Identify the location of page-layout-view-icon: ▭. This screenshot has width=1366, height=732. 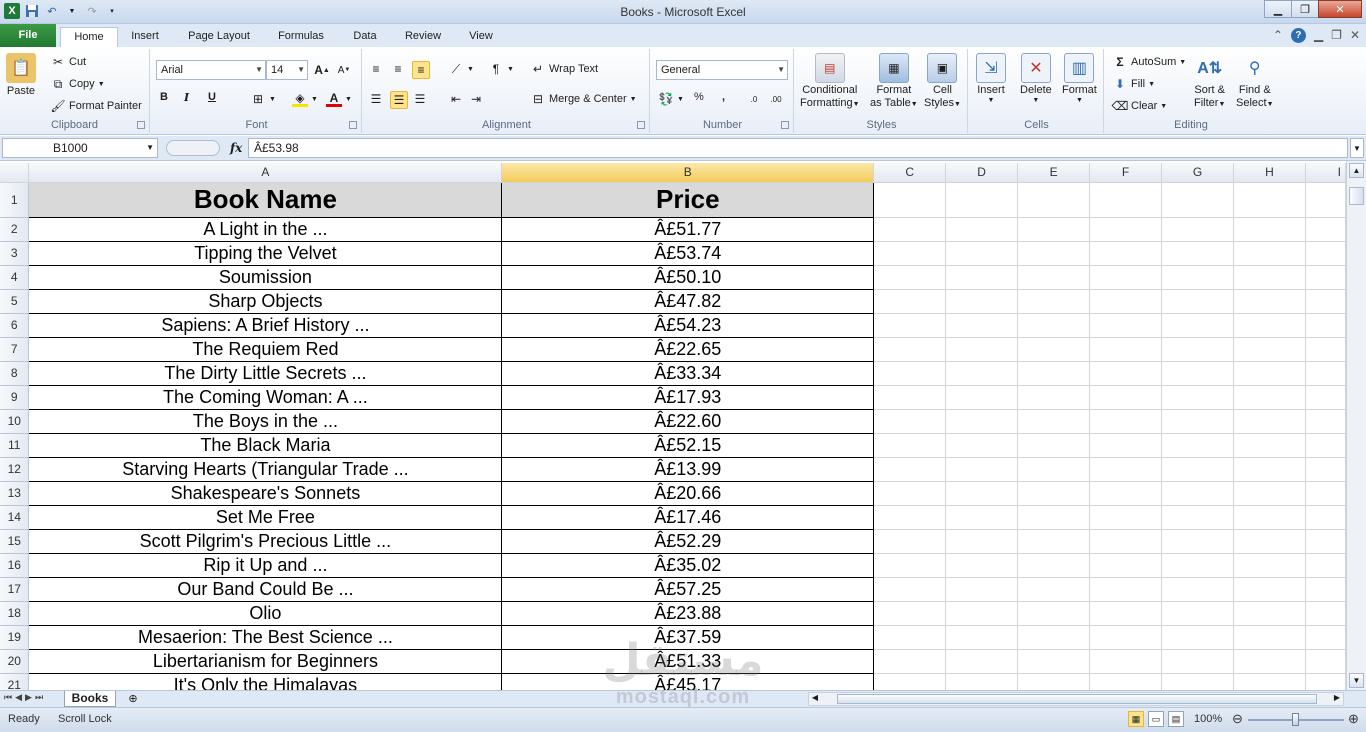
(1156, 719).